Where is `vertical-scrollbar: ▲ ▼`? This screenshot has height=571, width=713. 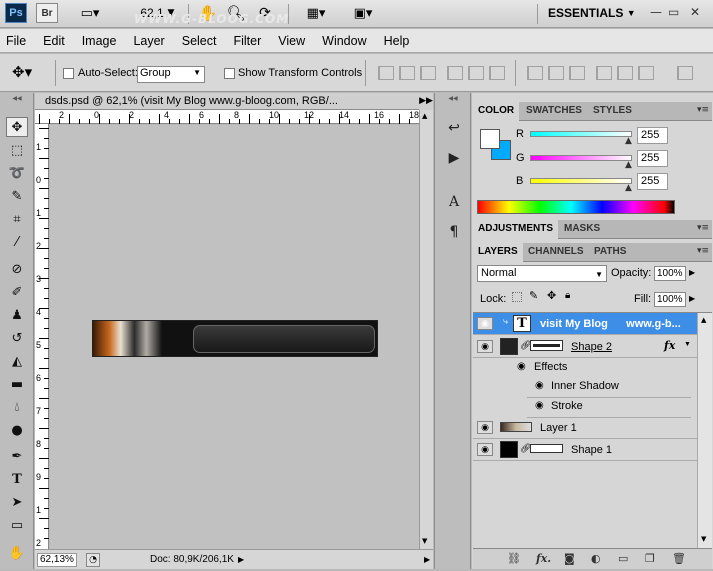
vertical-scrollbar: ▲ ▼ is located at coordinates (426, 329).